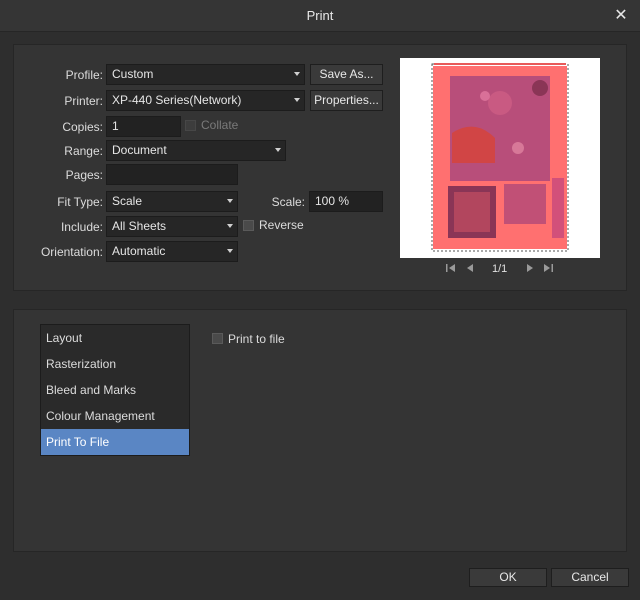 This screenshot has width=640, height=600. Describe the element at coordinates (115, 364) in the screenshot. I see `section-item-rasterization: Rasterization` at that location.